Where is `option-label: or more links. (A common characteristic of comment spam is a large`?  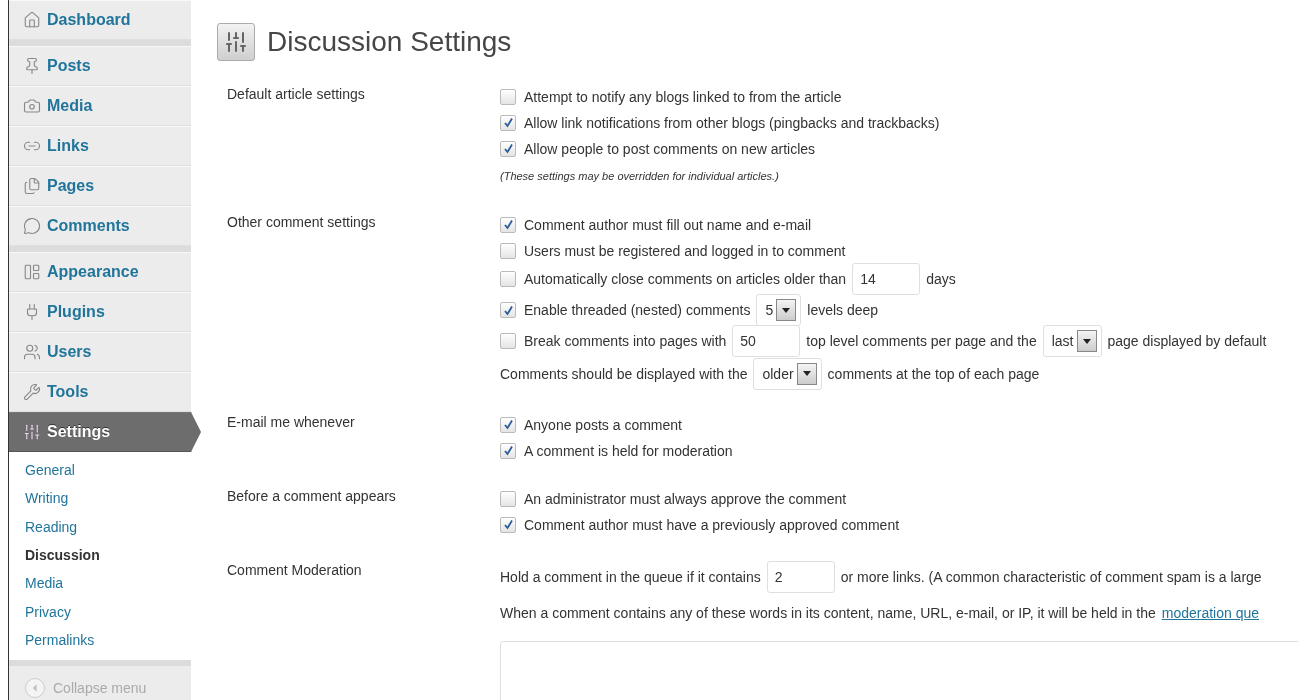 option-label: or more links. (A common characteristic of comment spam is a large is located at coordinates (1051, 576).